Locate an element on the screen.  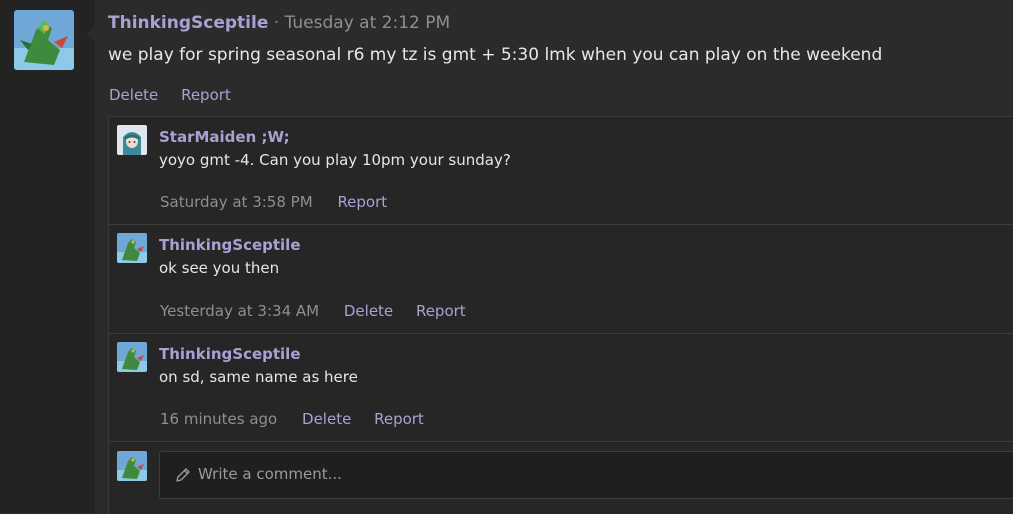
comment-meta: Yesterday at 3:34 AM Delete Report is located at coordinates (322, 311).